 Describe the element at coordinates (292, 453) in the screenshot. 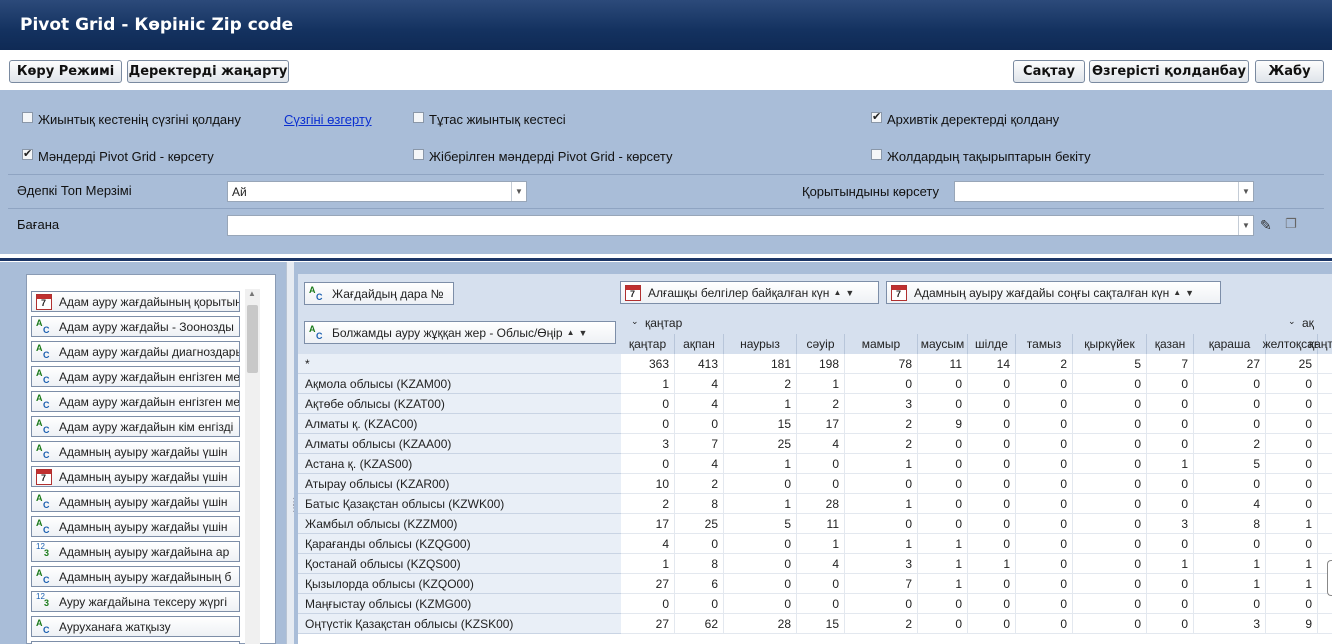

I see `vertical-splitter: ⋮⋮` at that location.